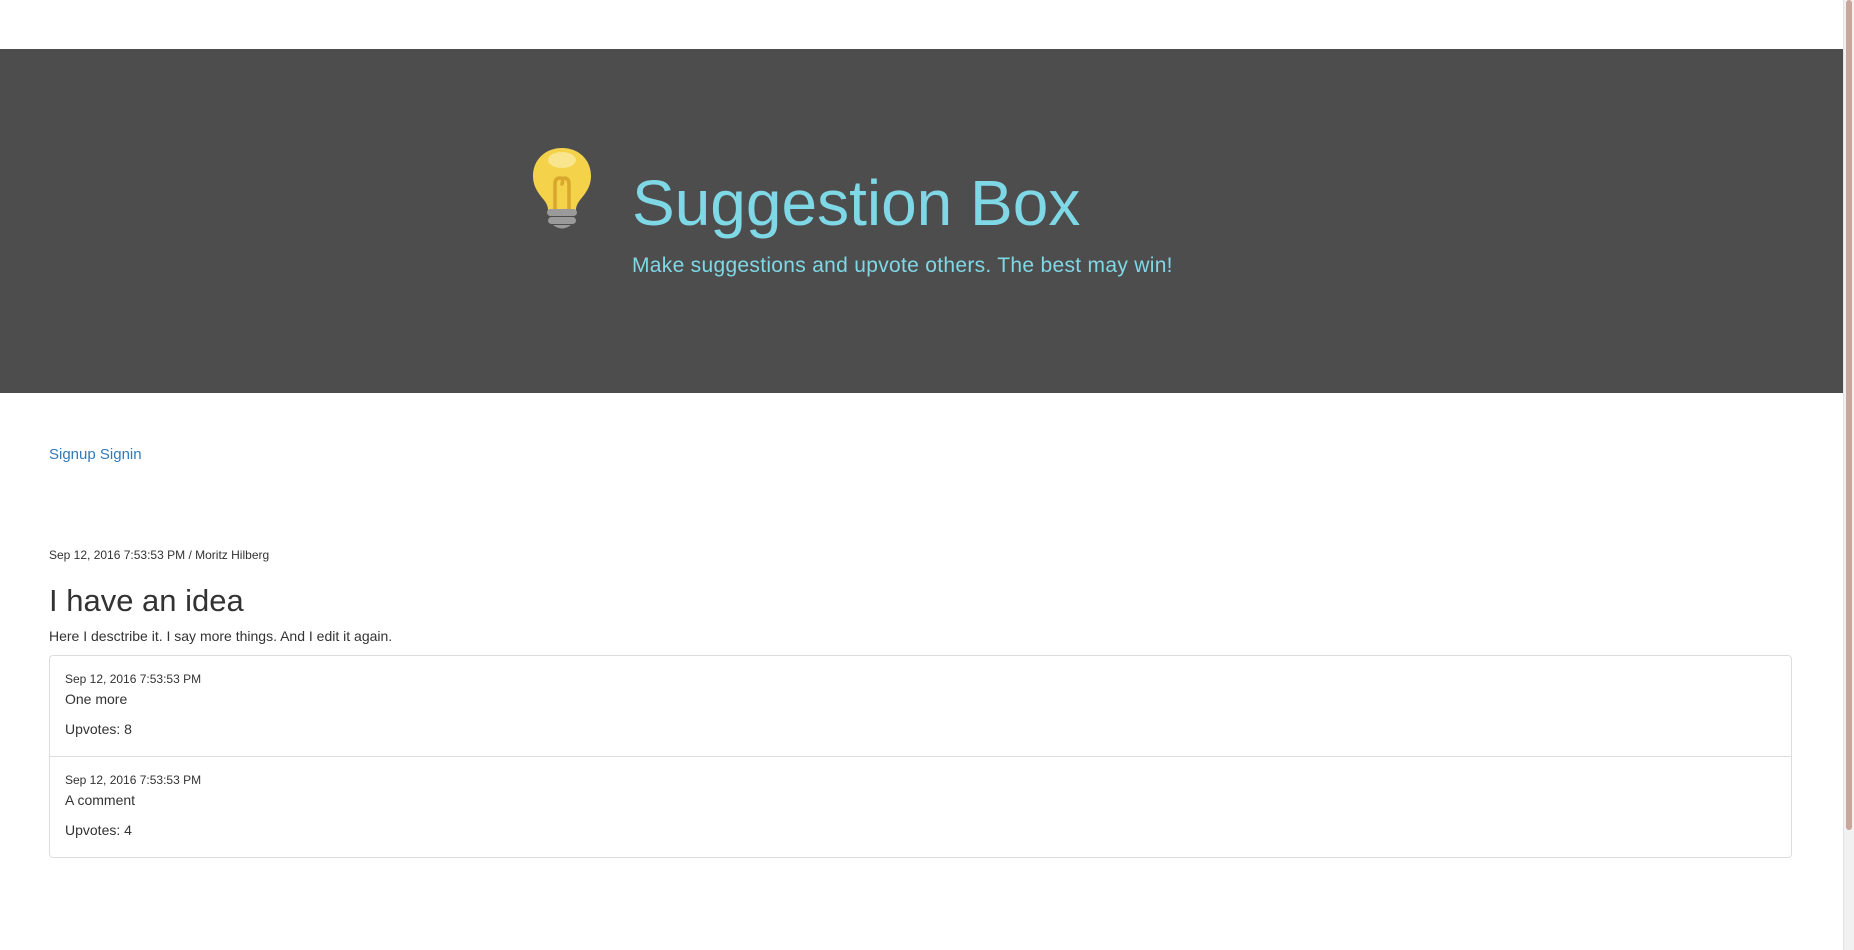 This screenshot has height=950, width=1854. I want to click on comment-text: One more, so click(96, 699).